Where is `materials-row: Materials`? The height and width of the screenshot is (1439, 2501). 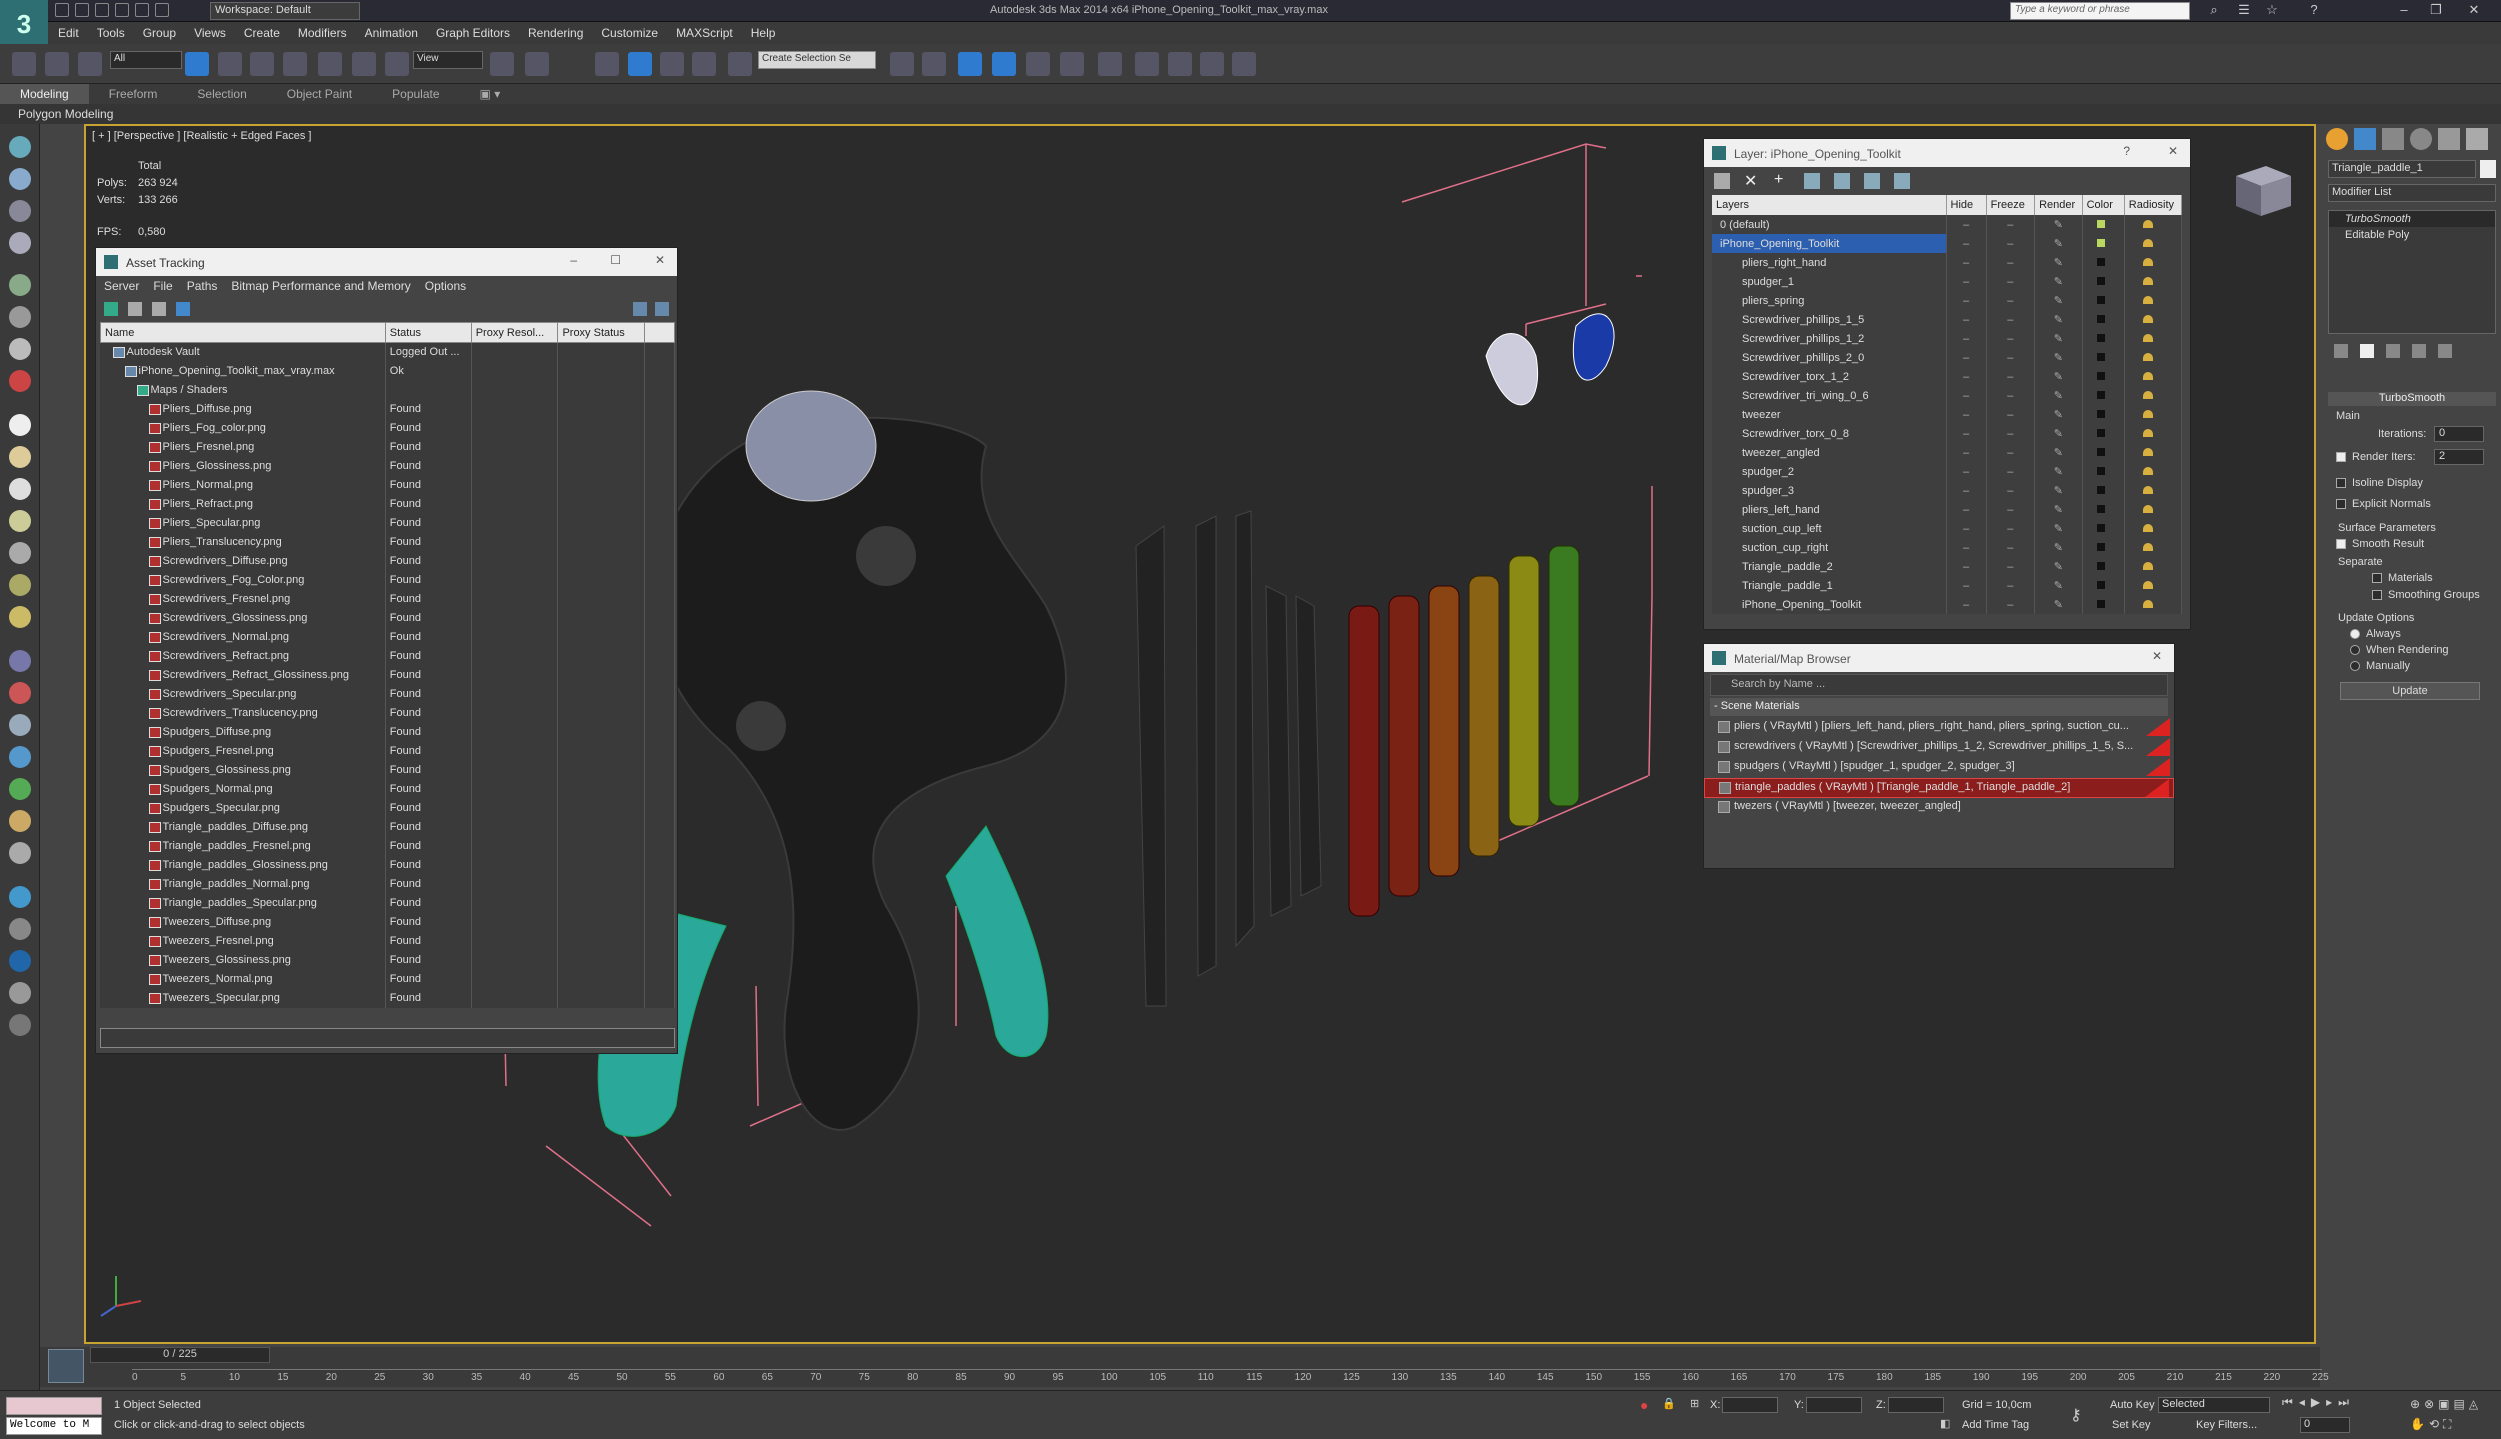 materials-row: Materials is located at coordinates (2402, 578).